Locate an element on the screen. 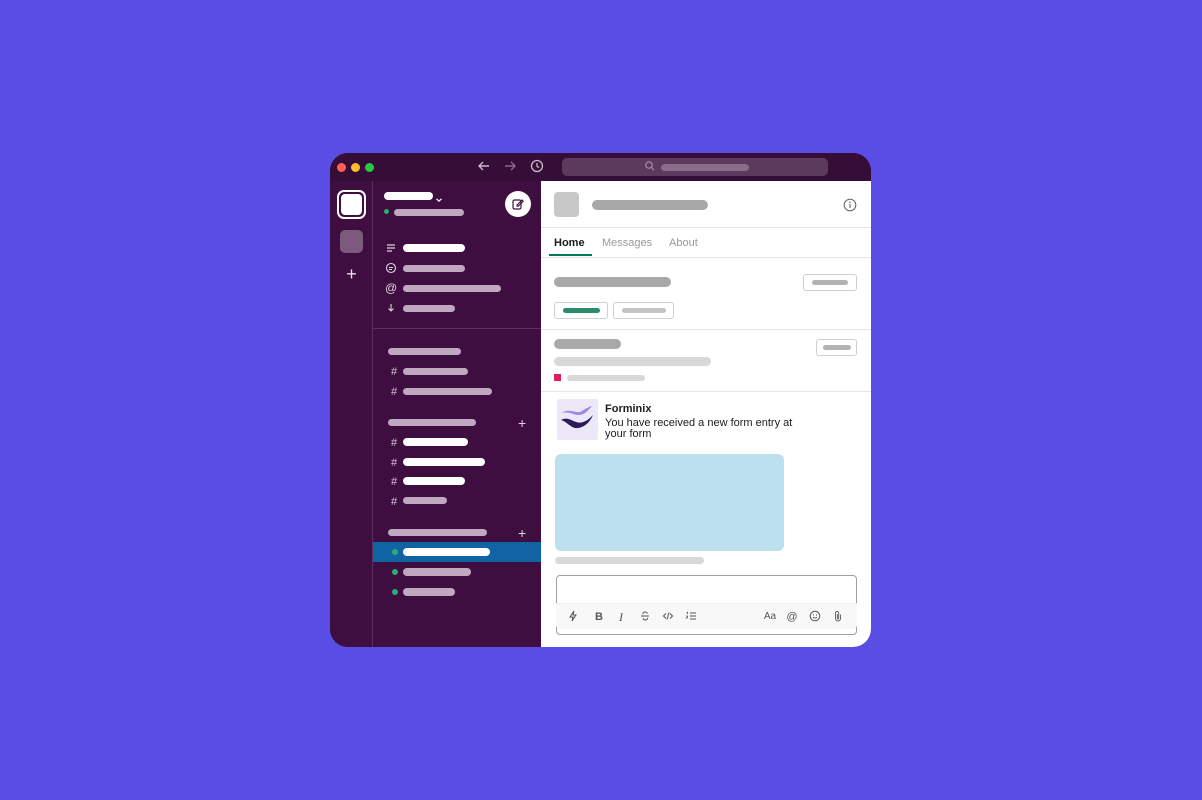 The height and width of the screenshot is (800, 1202). header-divider is located at coordinates (706, 227).